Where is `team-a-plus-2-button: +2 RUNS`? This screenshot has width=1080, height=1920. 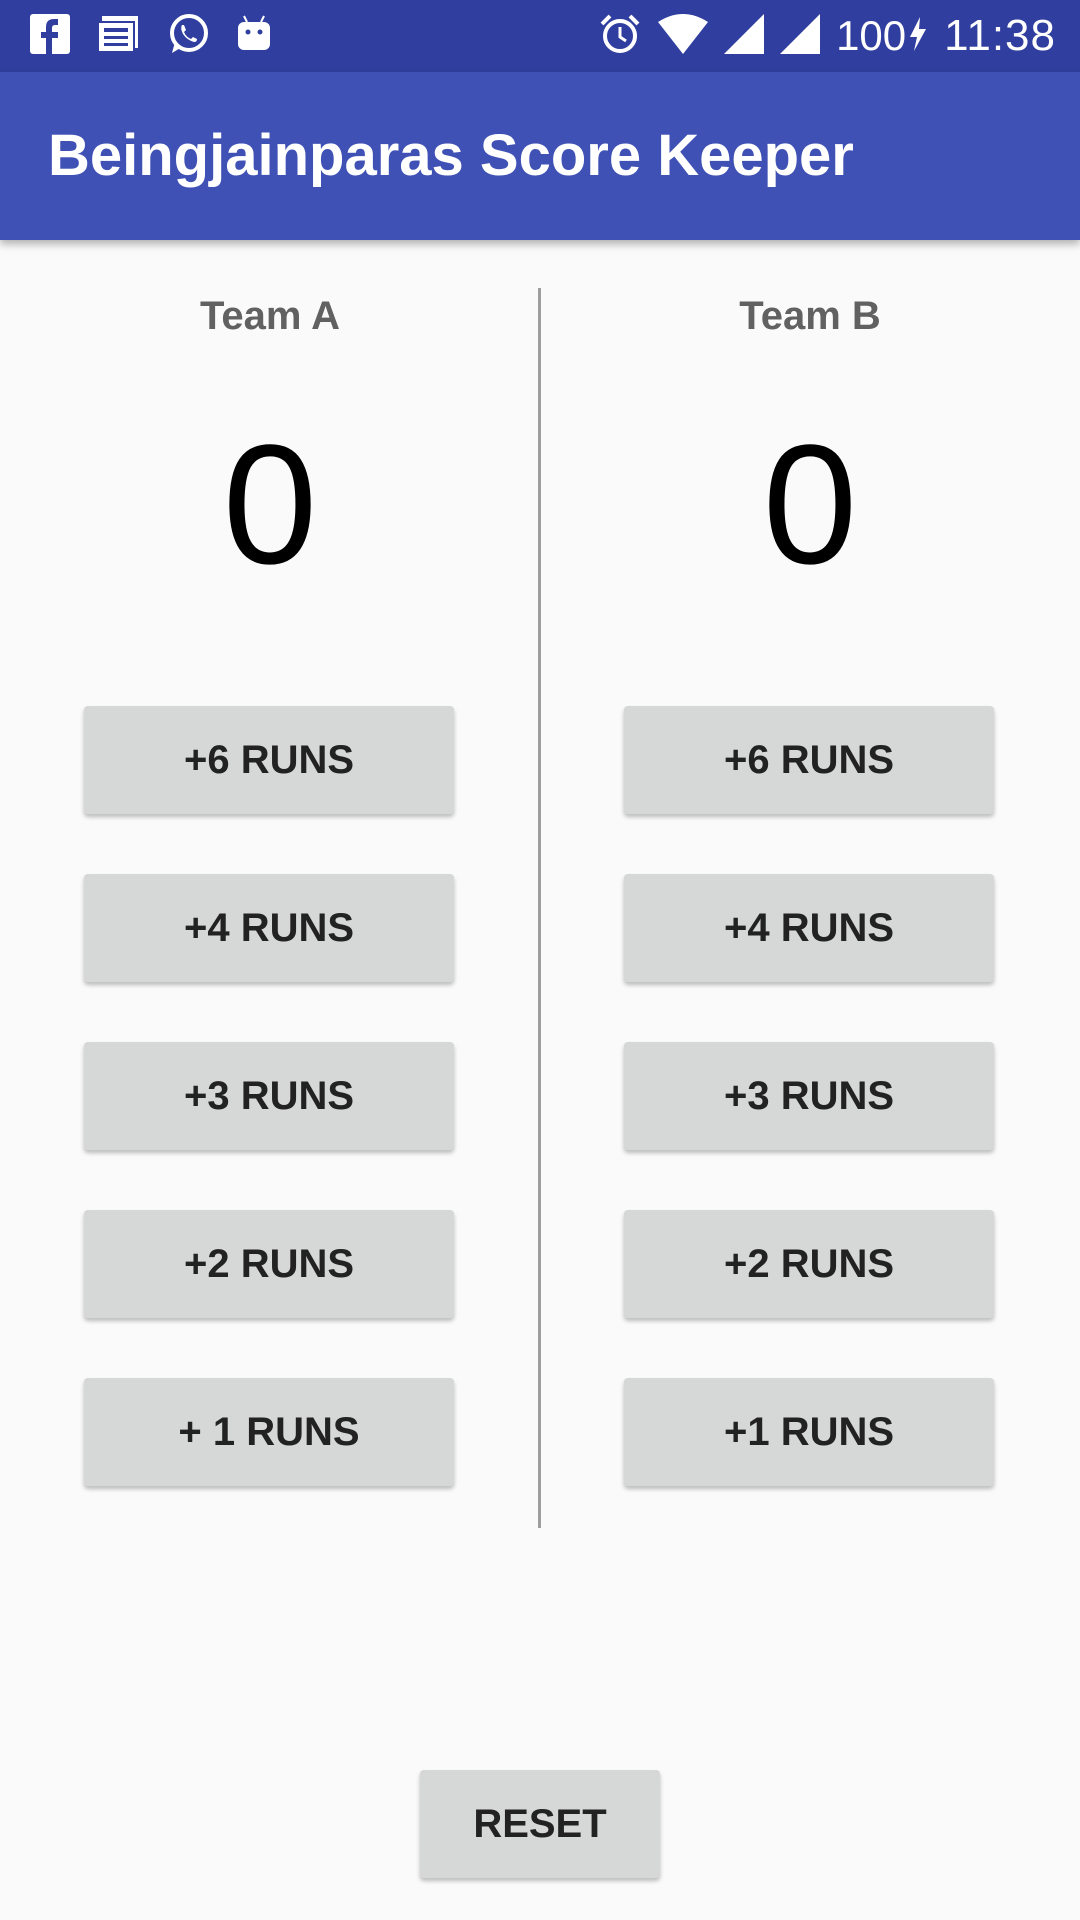 team-a-plus-2-button: +2 RUNS is located at coordinates (269, 1264).